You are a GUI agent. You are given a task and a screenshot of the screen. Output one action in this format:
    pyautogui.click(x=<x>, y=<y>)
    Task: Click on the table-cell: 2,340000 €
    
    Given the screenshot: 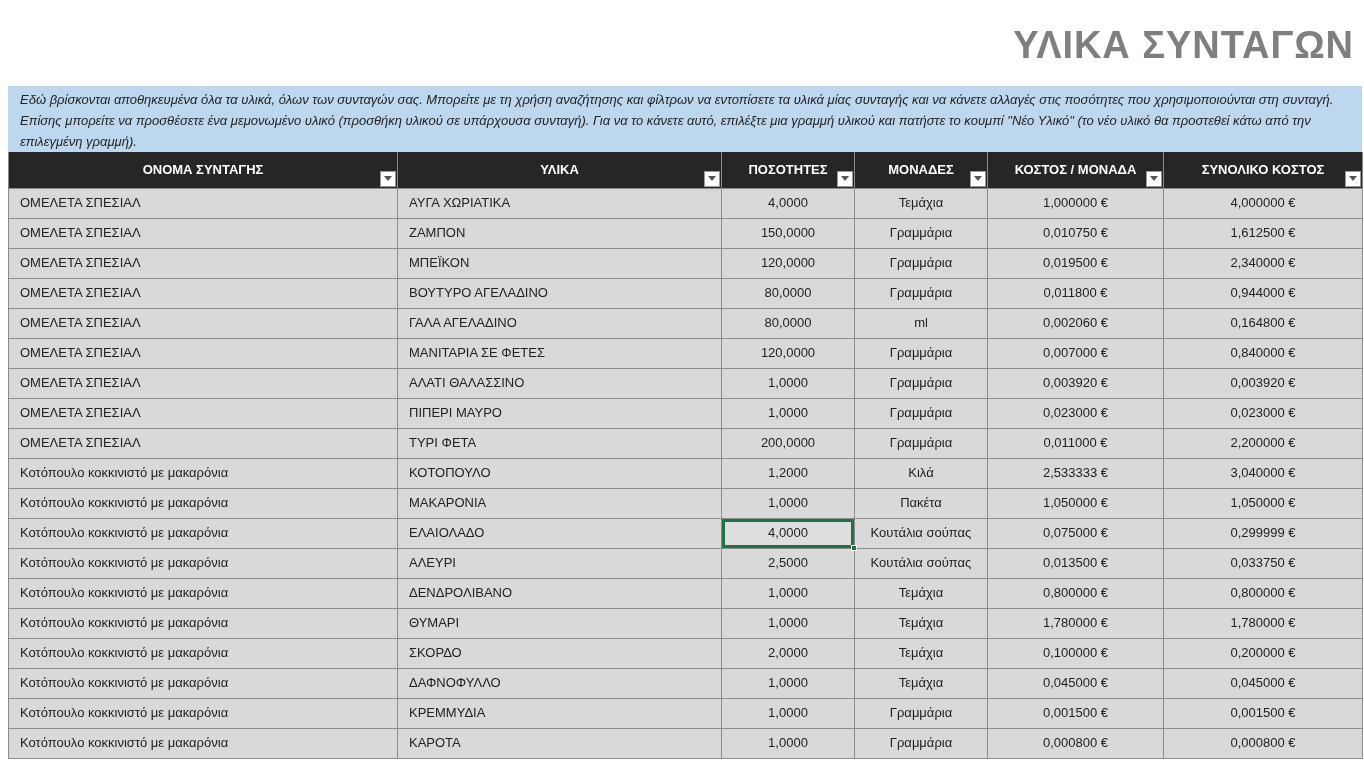 What is the action you would take?
    pyautogui.click(x=1263, y=263)
    